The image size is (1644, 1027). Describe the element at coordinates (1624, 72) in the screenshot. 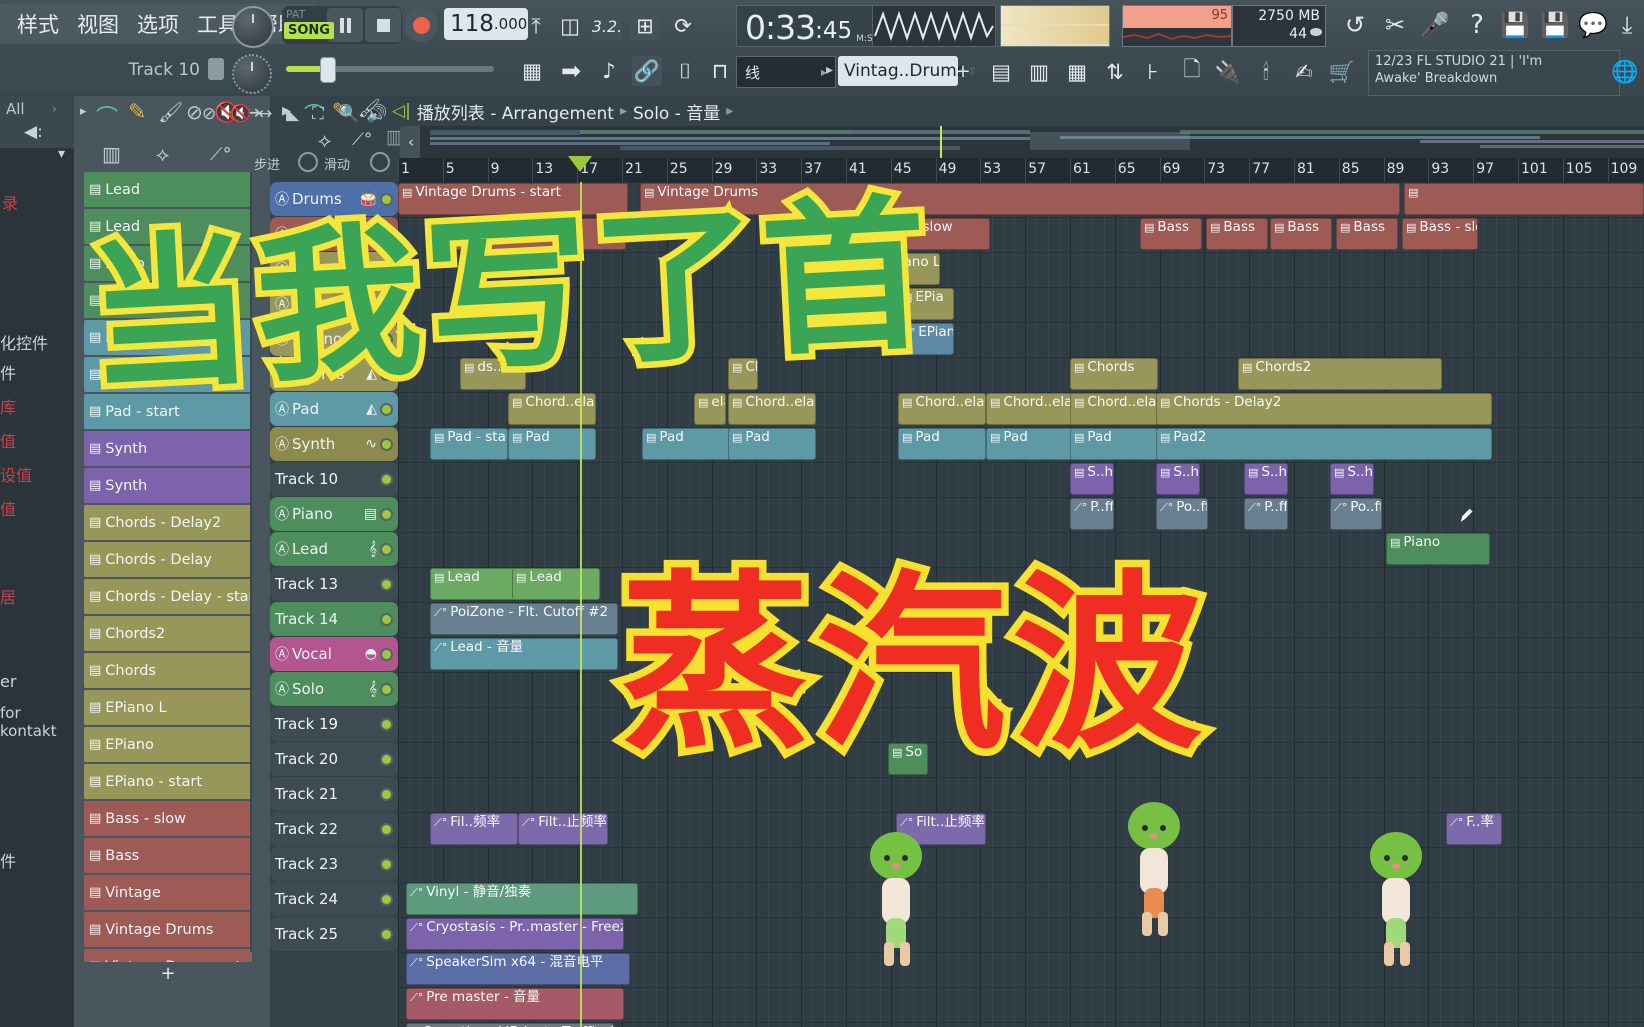

I see `globe-icon: 🌐` at that location.